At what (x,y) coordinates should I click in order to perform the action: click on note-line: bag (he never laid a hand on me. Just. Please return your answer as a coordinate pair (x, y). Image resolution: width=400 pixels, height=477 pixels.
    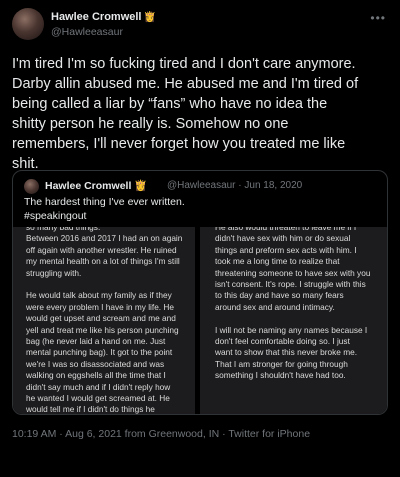
    Looking at the image, I should click on (96, 341).